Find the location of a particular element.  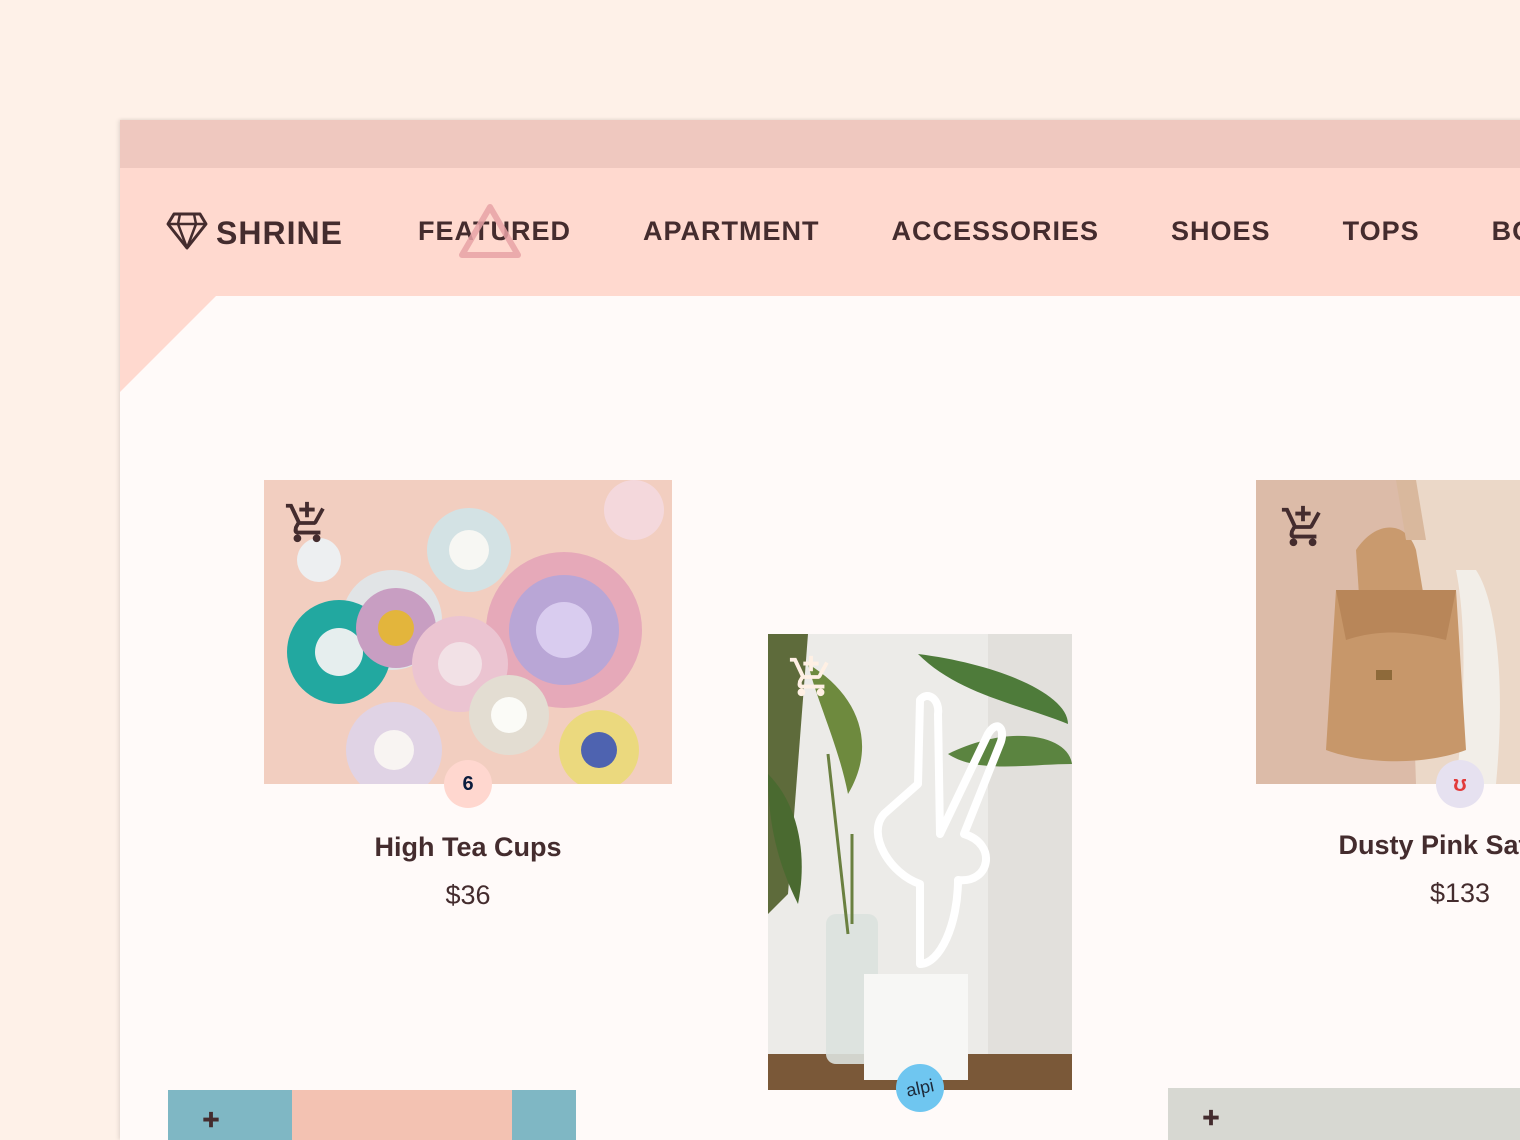

brand-name: SHRINE is located at coordinates (279, 233).